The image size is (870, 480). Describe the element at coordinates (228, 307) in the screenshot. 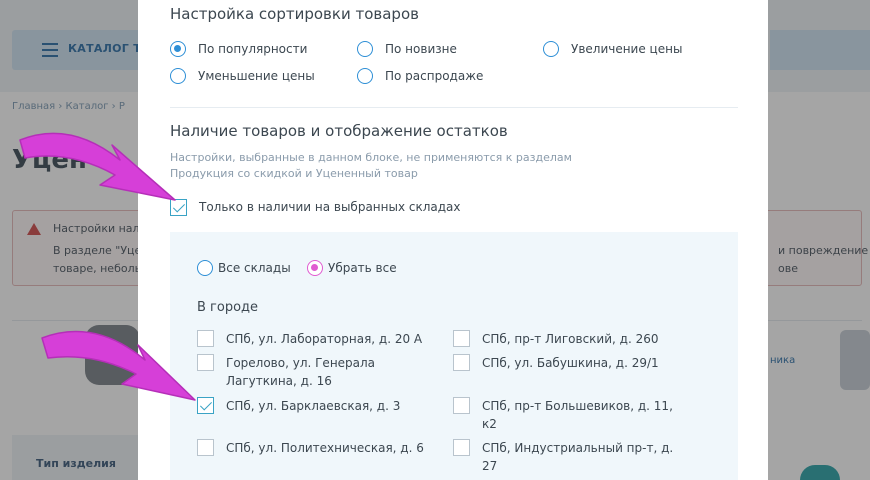

I see `city-group-title: В городе` at that location.